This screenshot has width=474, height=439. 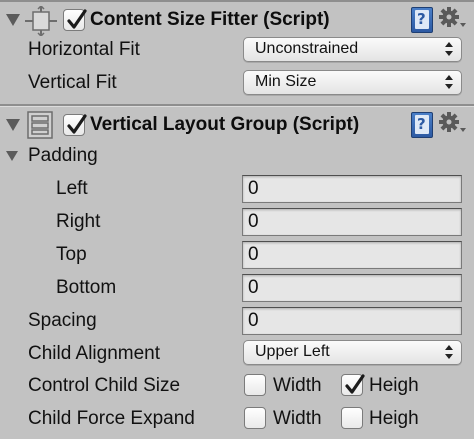 What do you see at coordinates (253, 254) in the screenshot?
I see `padding-top-value: 0` at bounding box center [253, 254].